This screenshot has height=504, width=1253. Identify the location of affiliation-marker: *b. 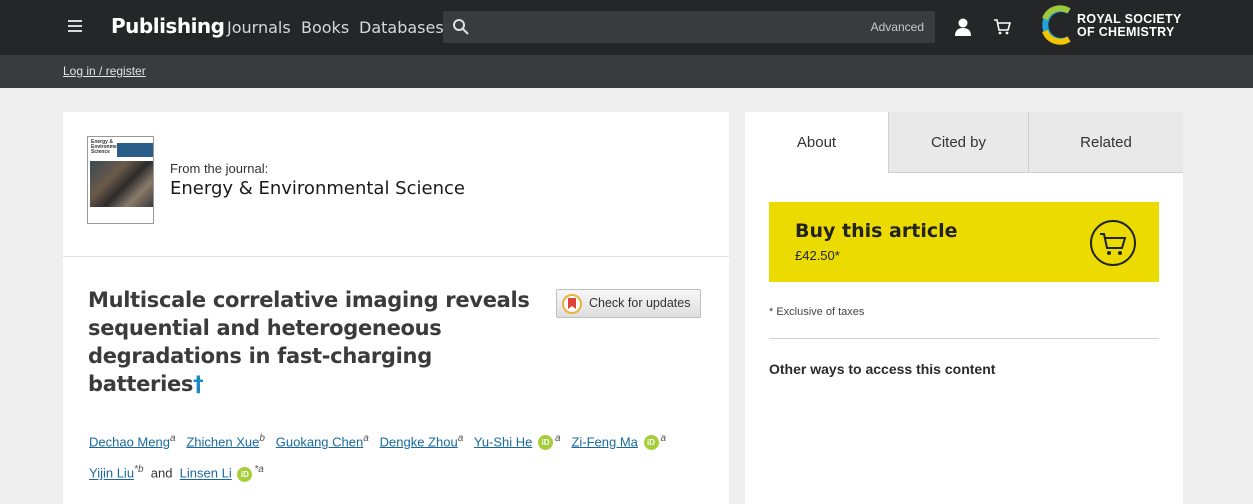
(138, 469).